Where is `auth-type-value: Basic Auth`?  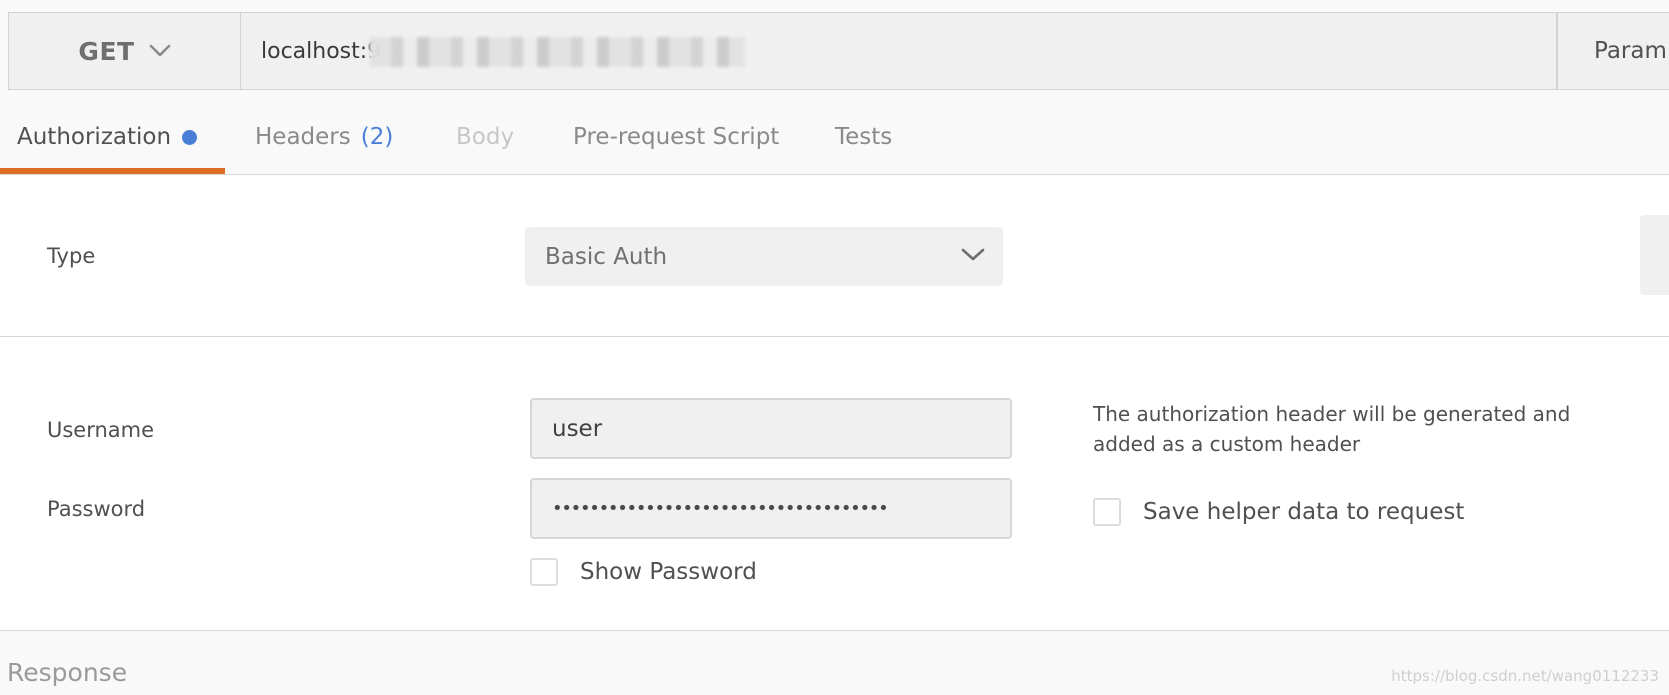
auth-type-value: Basic Auth is located at coordinates (606, 256).